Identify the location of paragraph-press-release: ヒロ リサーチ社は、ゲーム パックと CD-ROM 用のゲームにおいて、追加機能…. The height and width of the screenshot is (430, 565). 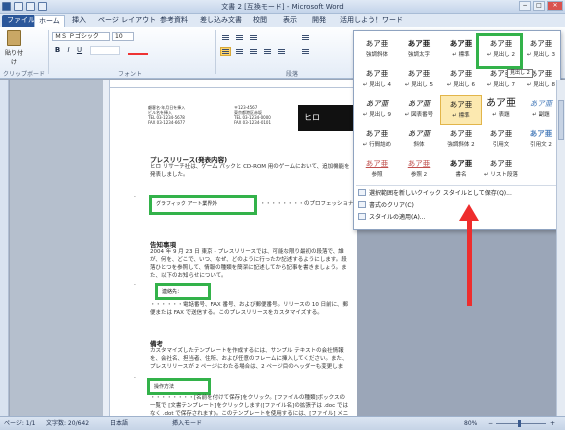
(250, 172).